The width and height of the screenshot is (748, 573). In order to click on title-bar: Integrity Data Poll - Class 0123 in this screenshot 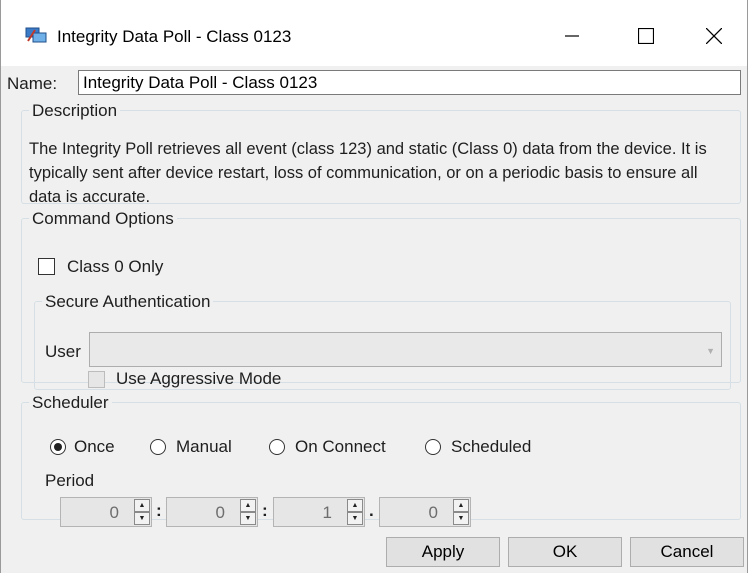, I will do `click(374, 33)`.